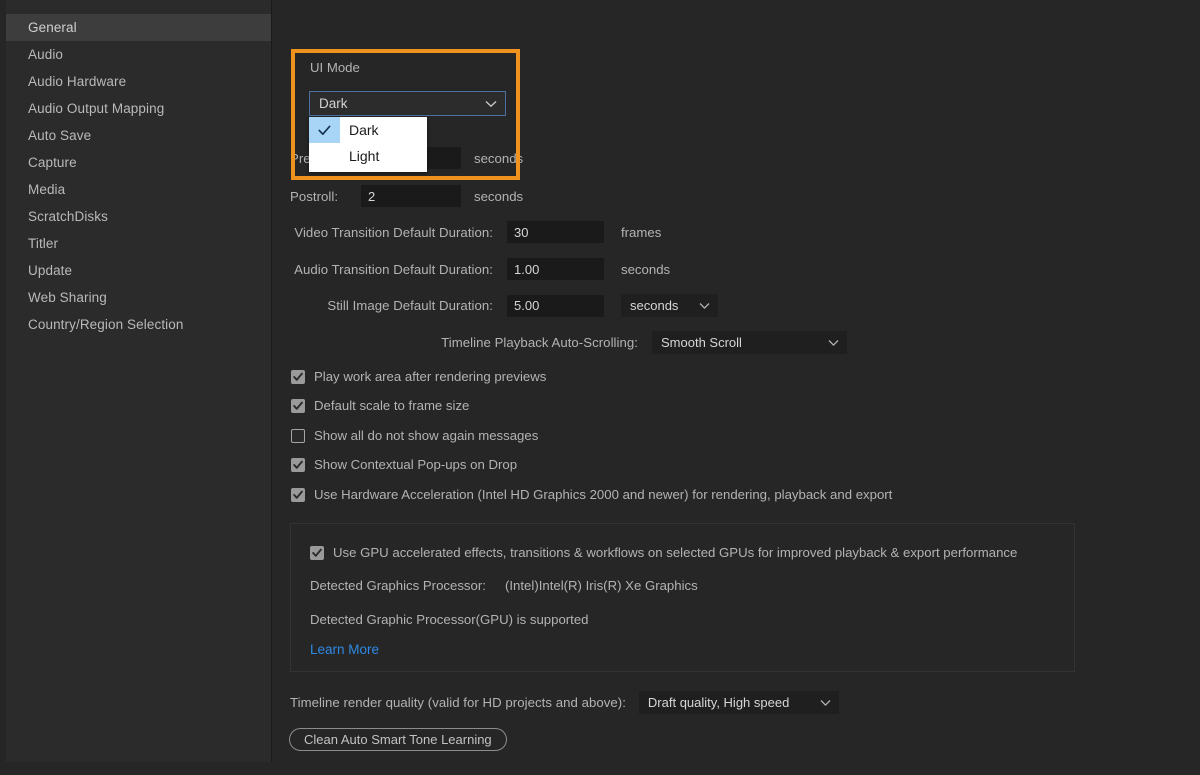 Image resolution: width=1200 pixels, height=775 pixels. Describe the element at coordinates (138, 135) in the screenshot. I see `sidebar-item-auto-save: Auto Save` at that location.